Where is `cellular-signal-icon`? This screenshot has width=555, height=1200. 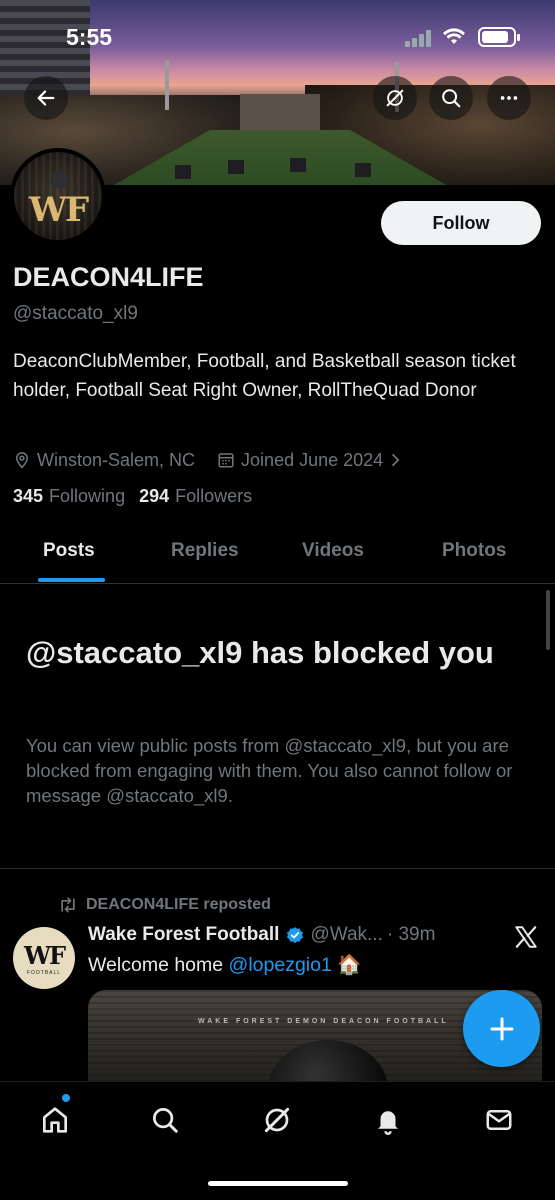
cellular-signal-icon is located at coordinates (420, 38).